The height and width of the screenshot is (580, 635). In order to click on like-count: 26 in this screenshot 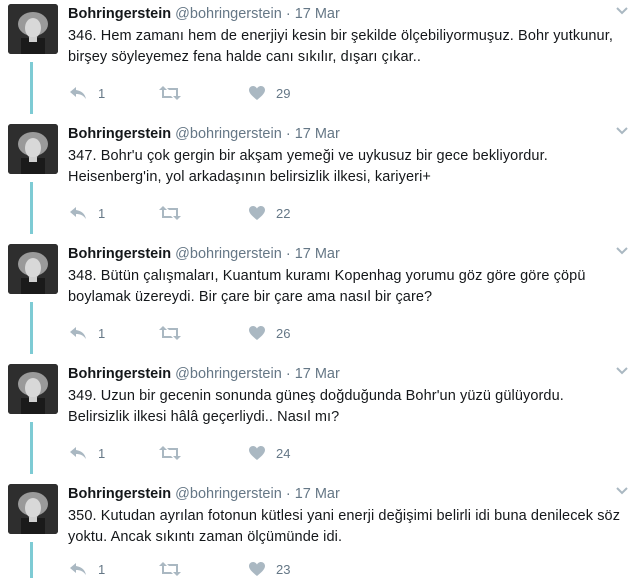, I will do `click(283, 333)`.